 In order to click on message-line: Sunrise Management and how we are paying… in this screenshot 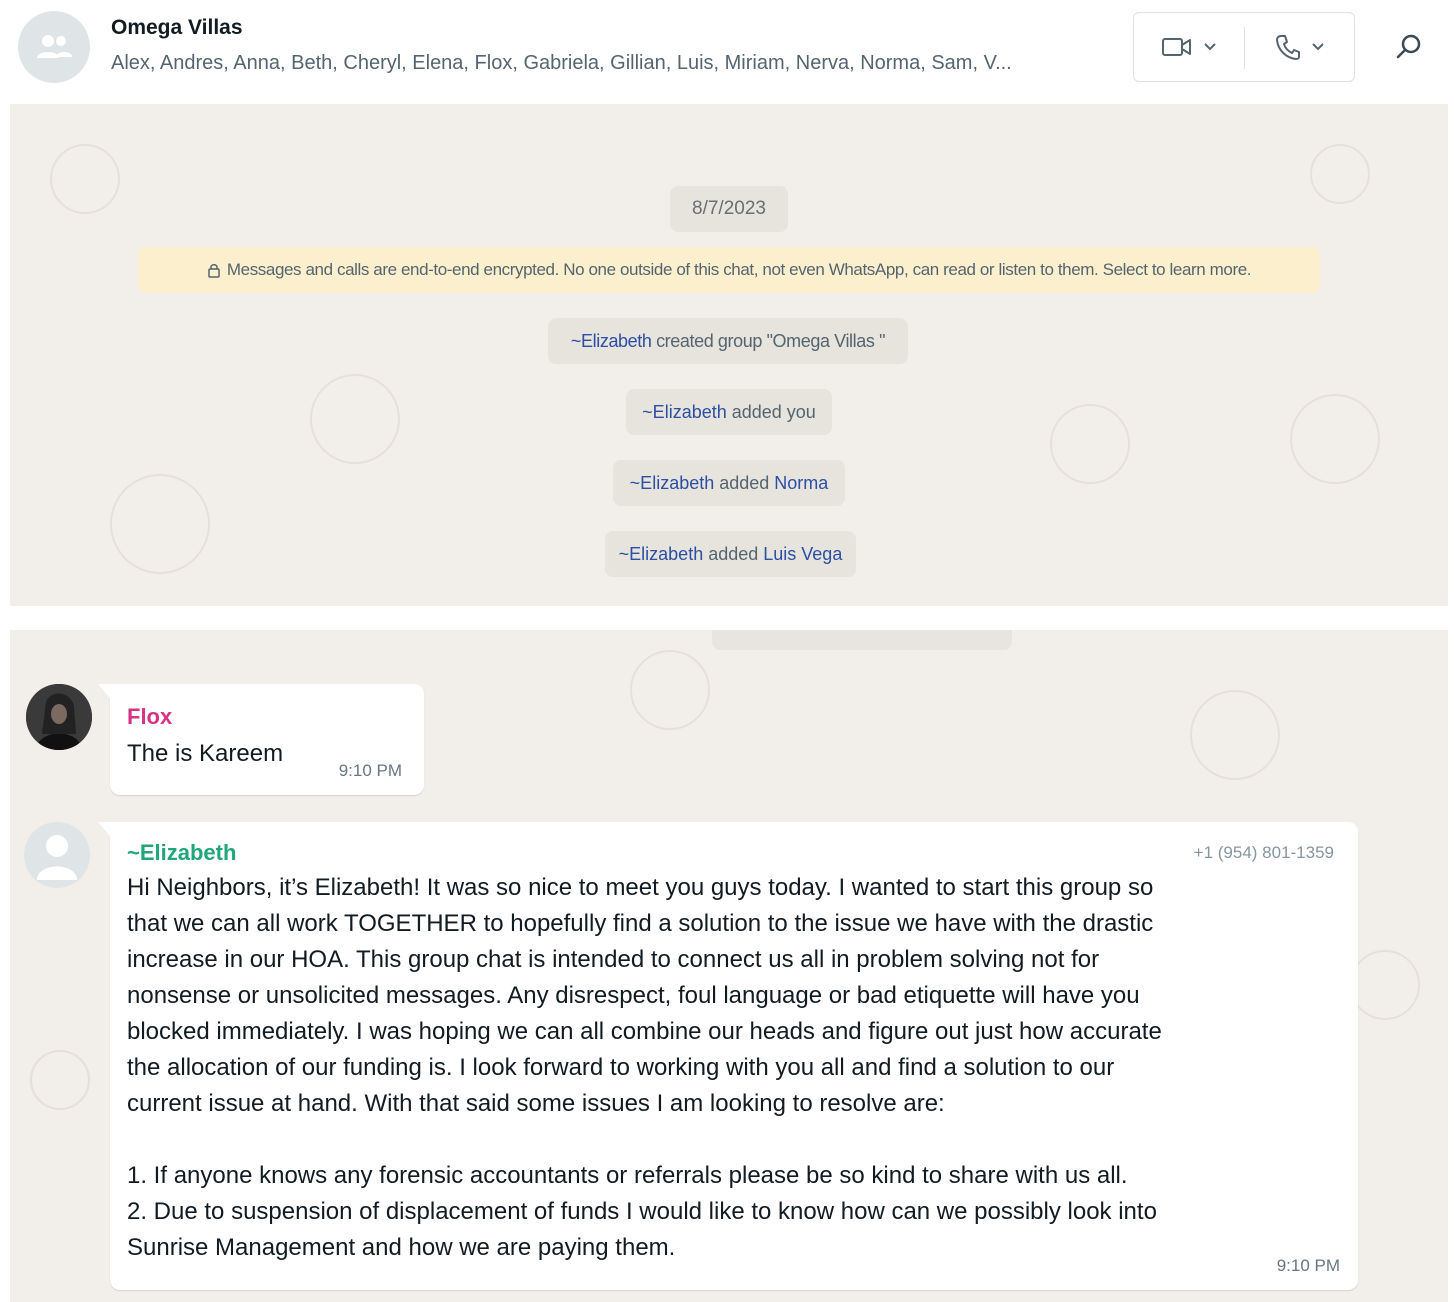, I will do `click(401, 1247)`.